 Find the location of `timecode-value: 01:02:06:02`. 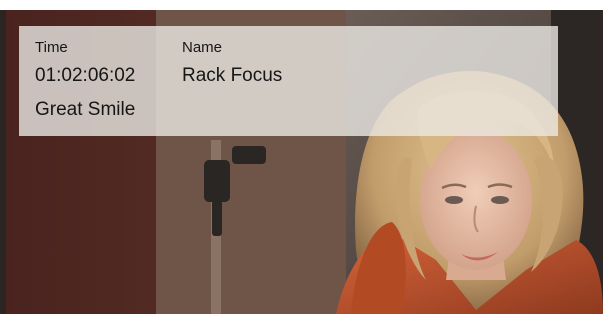

timecode-value: 01:02:06:02 is located at coordinates (85, 75).